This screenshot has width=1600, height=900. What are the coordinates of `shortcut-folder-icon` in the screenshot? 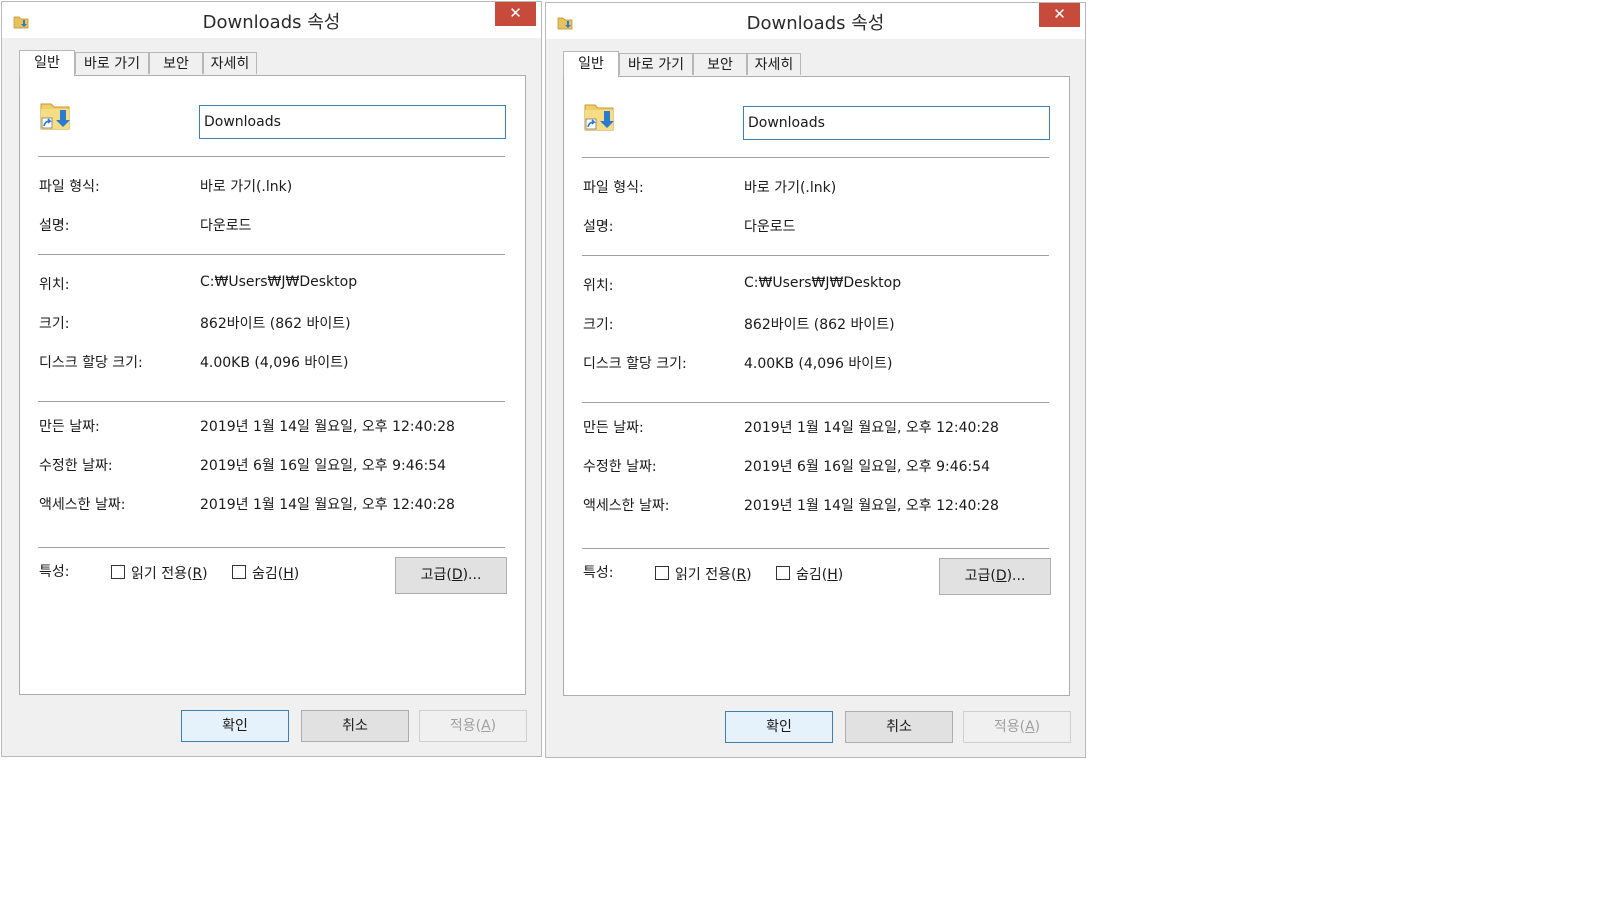 It's located at (55, 116).